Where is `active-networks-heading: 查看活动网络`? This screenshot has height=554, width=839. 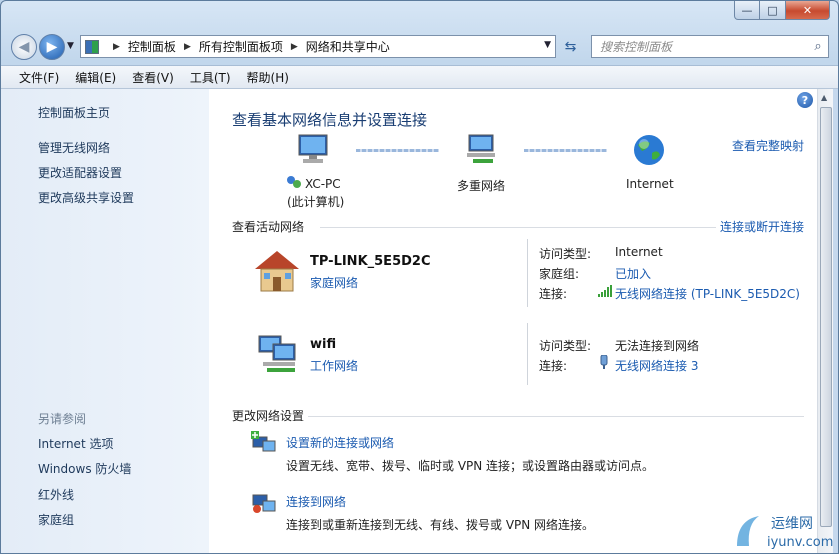 active-networks-heading: 查看活动网络 is located at coordinates (268, 227).